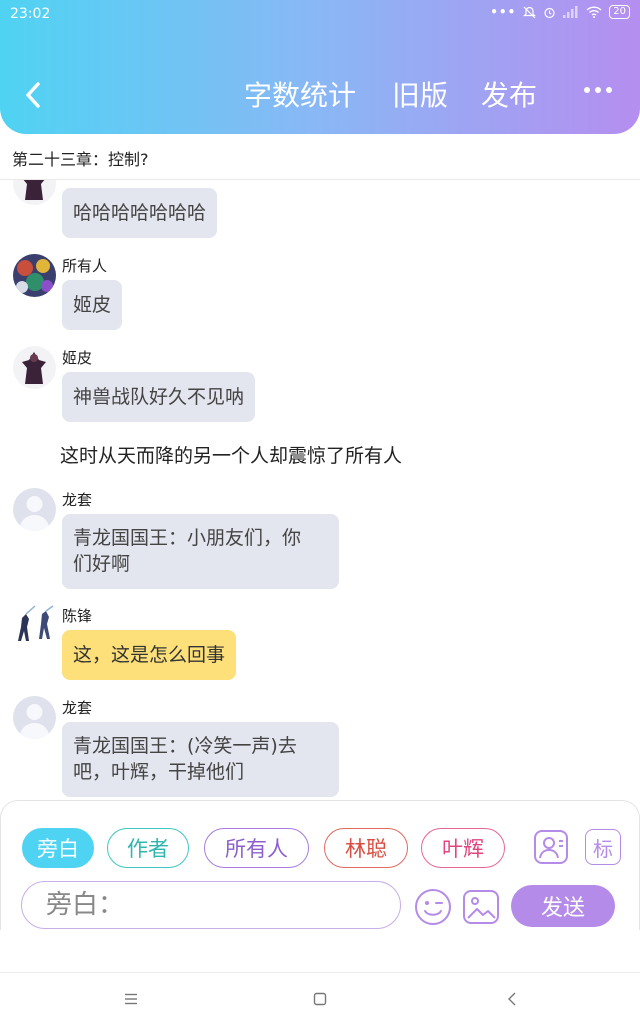 The image size is (640, 1024). Describe the element at coordinates (159, 397) in the screenshot. I see `message-bubble: 神兽战队好久不见呐` at that location.